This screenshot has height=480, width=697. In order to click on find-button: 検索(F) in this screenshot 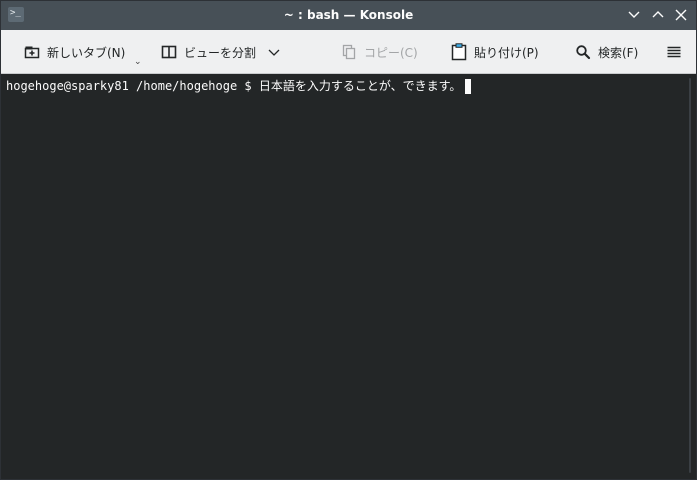, I will do `click(606, 52)`.